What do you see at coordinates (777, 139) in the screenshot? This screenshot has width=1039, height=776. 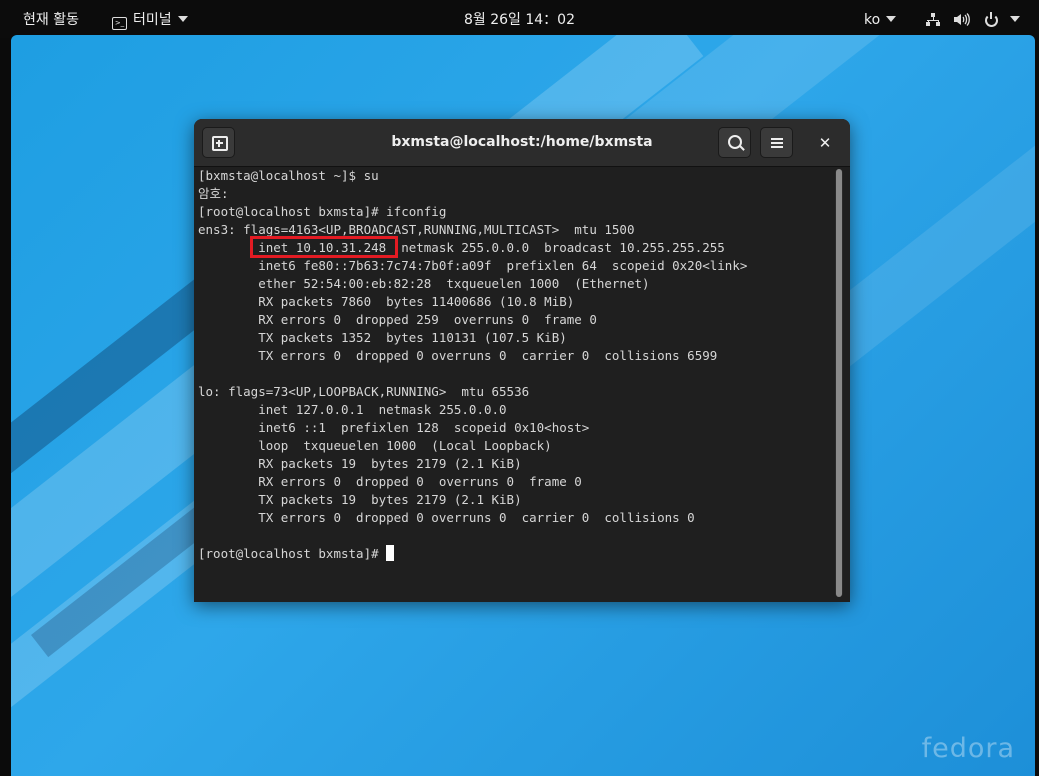 I see `menu-icon` at bounding box center [777, 139].